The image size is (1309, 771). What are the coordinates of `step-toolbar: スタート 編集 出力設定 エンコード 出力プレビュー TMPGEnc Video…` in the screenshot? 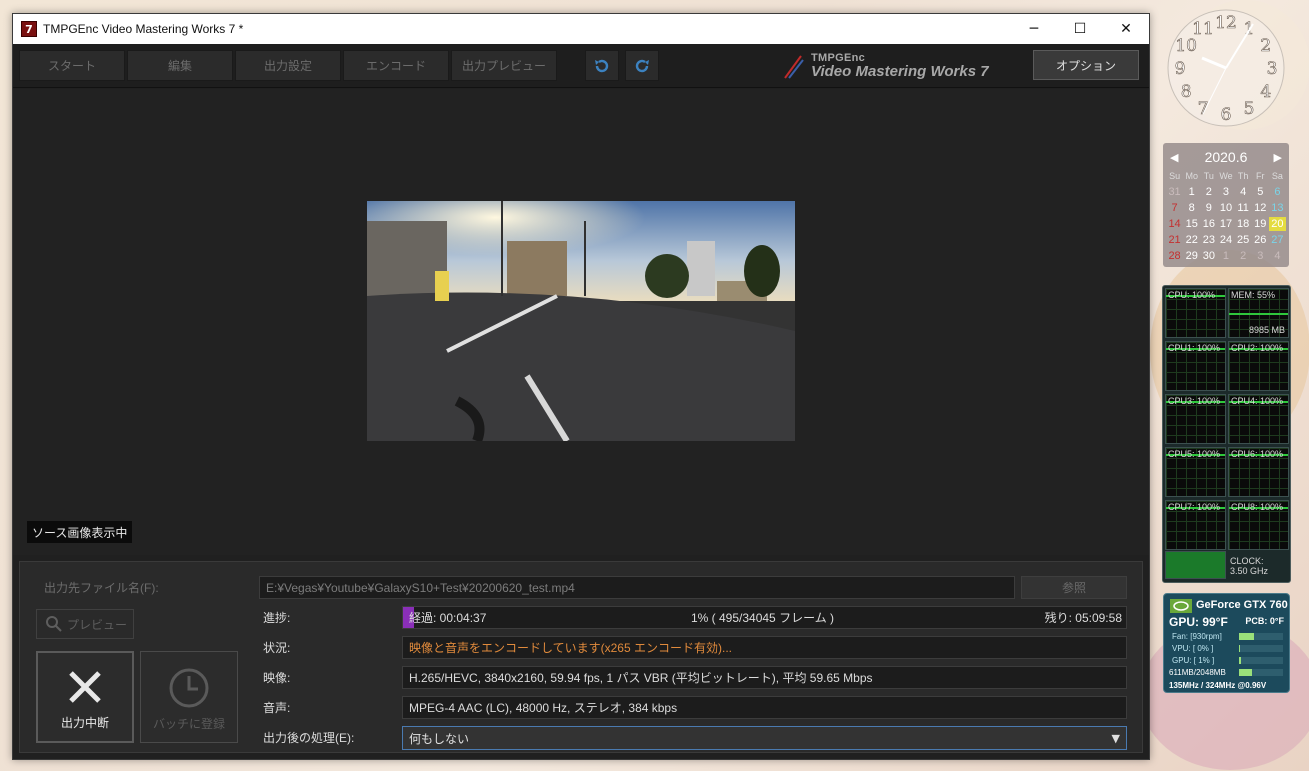 It's located at (581, 66).